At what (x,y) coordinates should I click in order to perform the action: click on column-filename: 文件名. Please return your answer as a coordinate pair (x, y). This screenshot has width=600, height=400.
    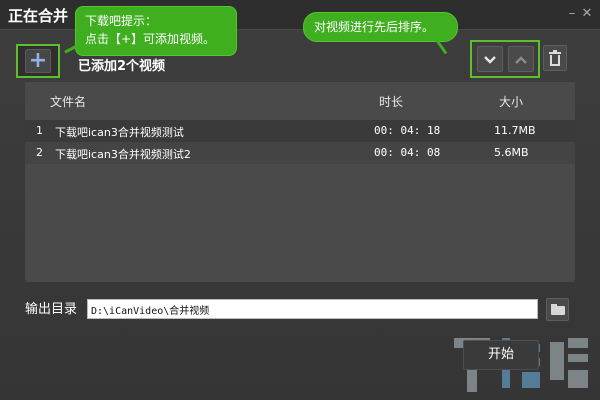
    Looking at the image, I should click on (68, 102).